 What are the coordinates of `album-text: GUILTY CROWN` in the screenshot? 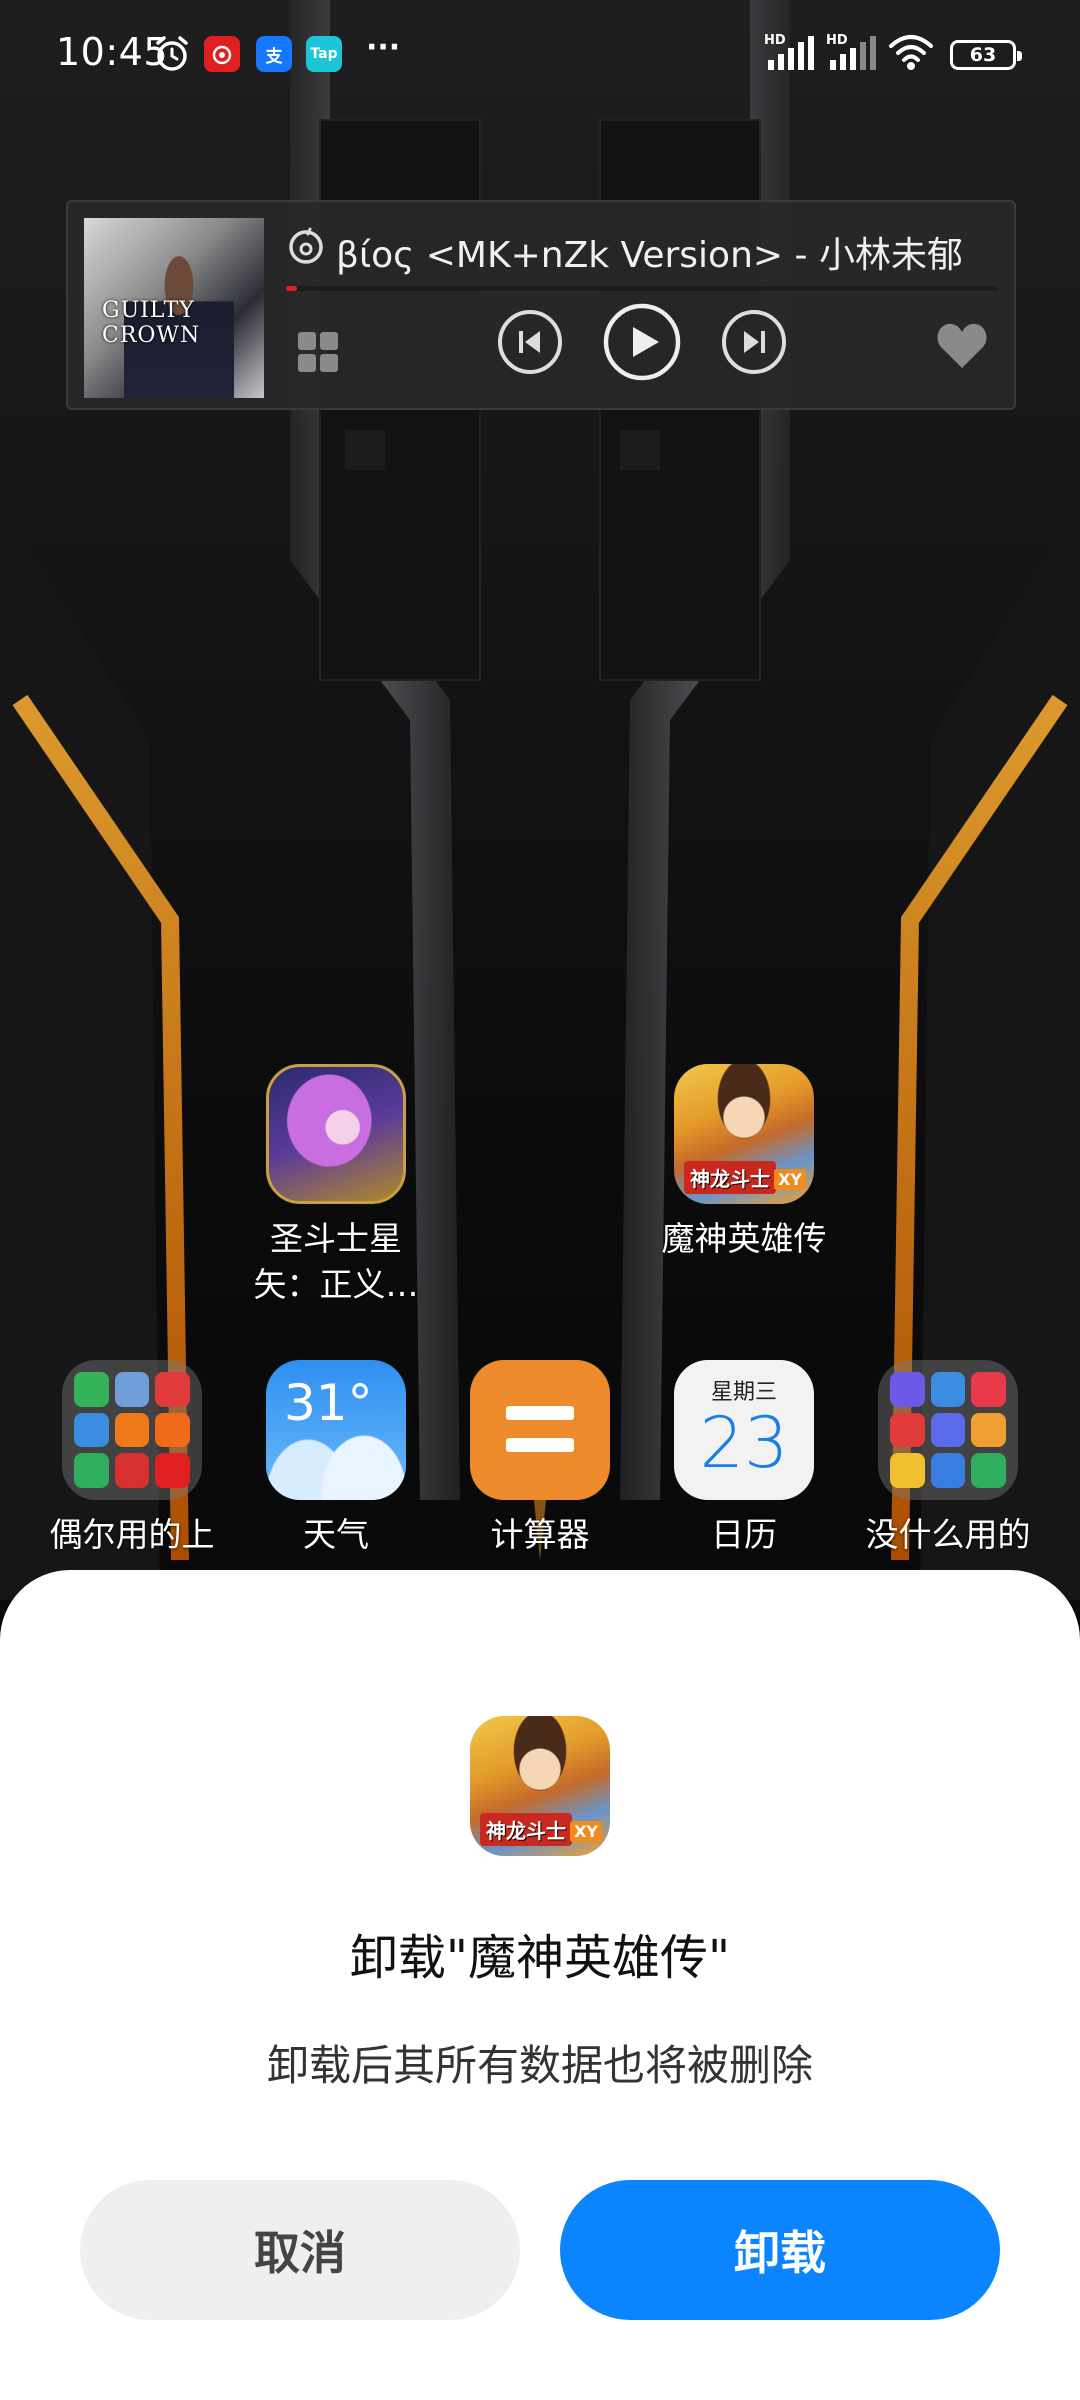 It's located at (151, 323).